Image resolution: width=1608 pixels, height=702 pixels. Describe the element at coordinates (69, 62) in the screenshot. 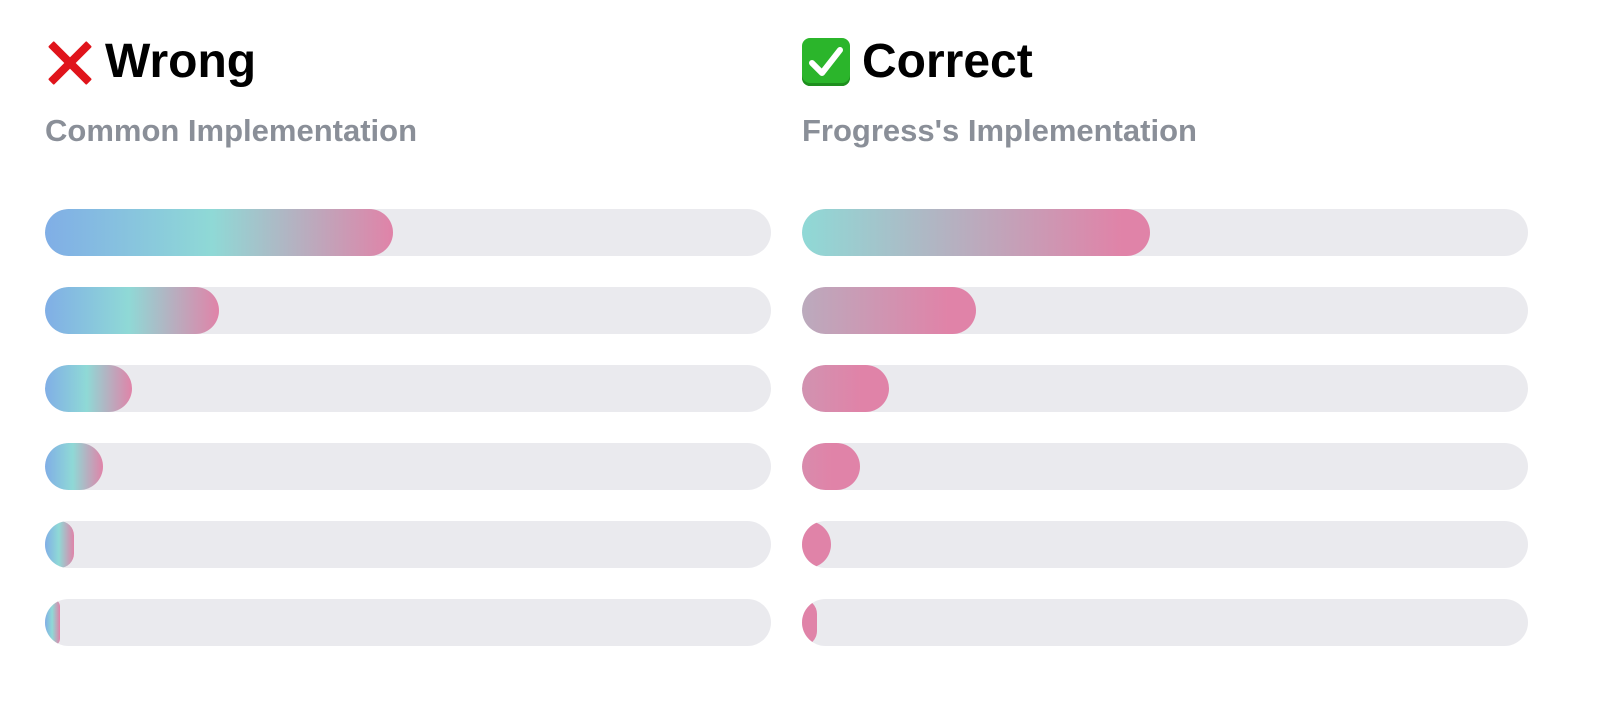

I see `cross-mark-icon` at that location.